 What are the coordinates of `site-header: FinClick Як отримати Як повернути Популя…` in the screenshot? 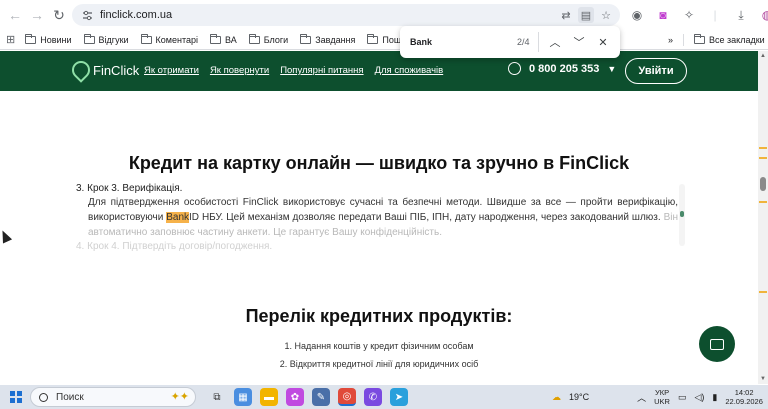 It's located at (379, 71).